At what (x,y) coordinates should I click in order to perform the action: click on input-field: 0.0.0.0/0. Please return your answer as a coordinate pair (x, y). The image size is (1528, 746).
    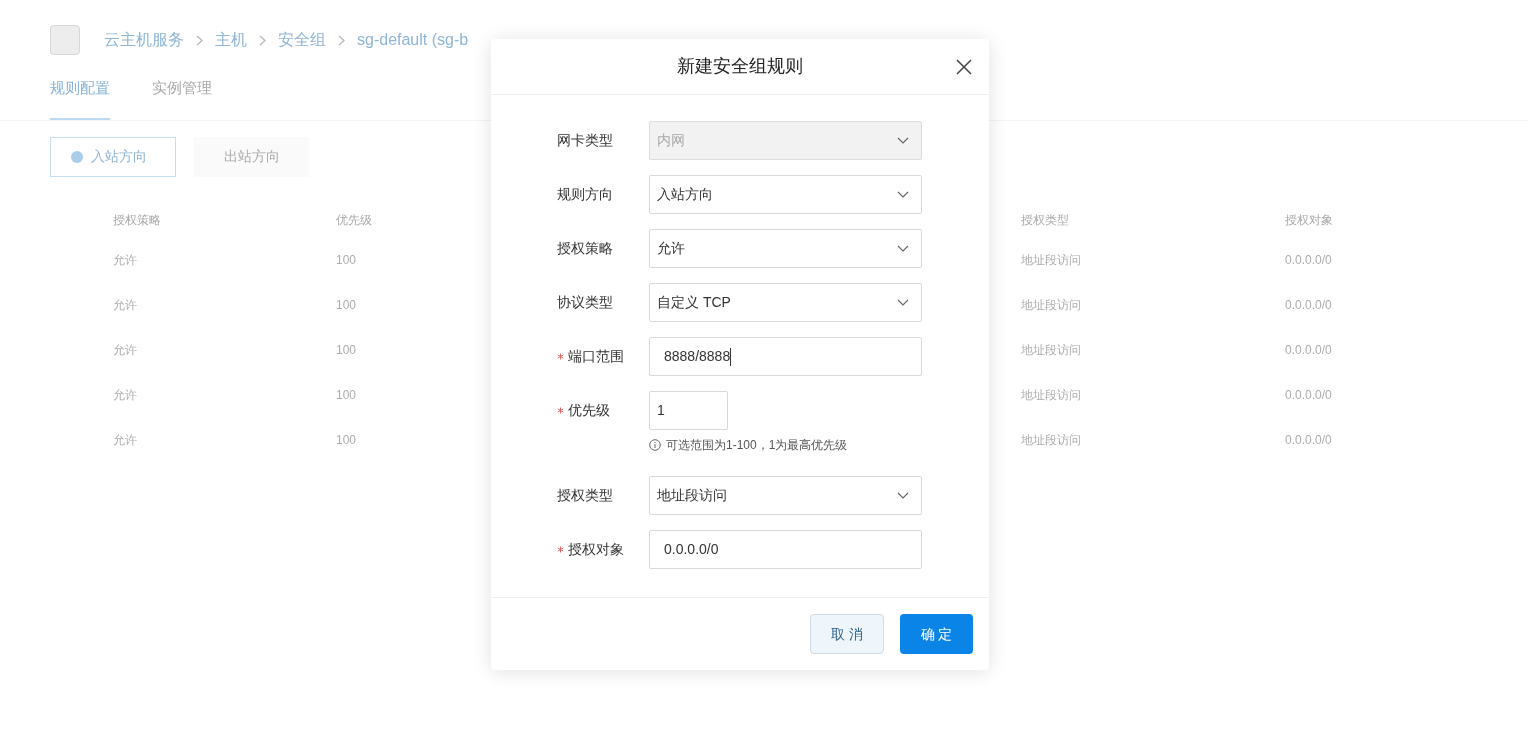
    Looking at the image, I should click on (785, 549).